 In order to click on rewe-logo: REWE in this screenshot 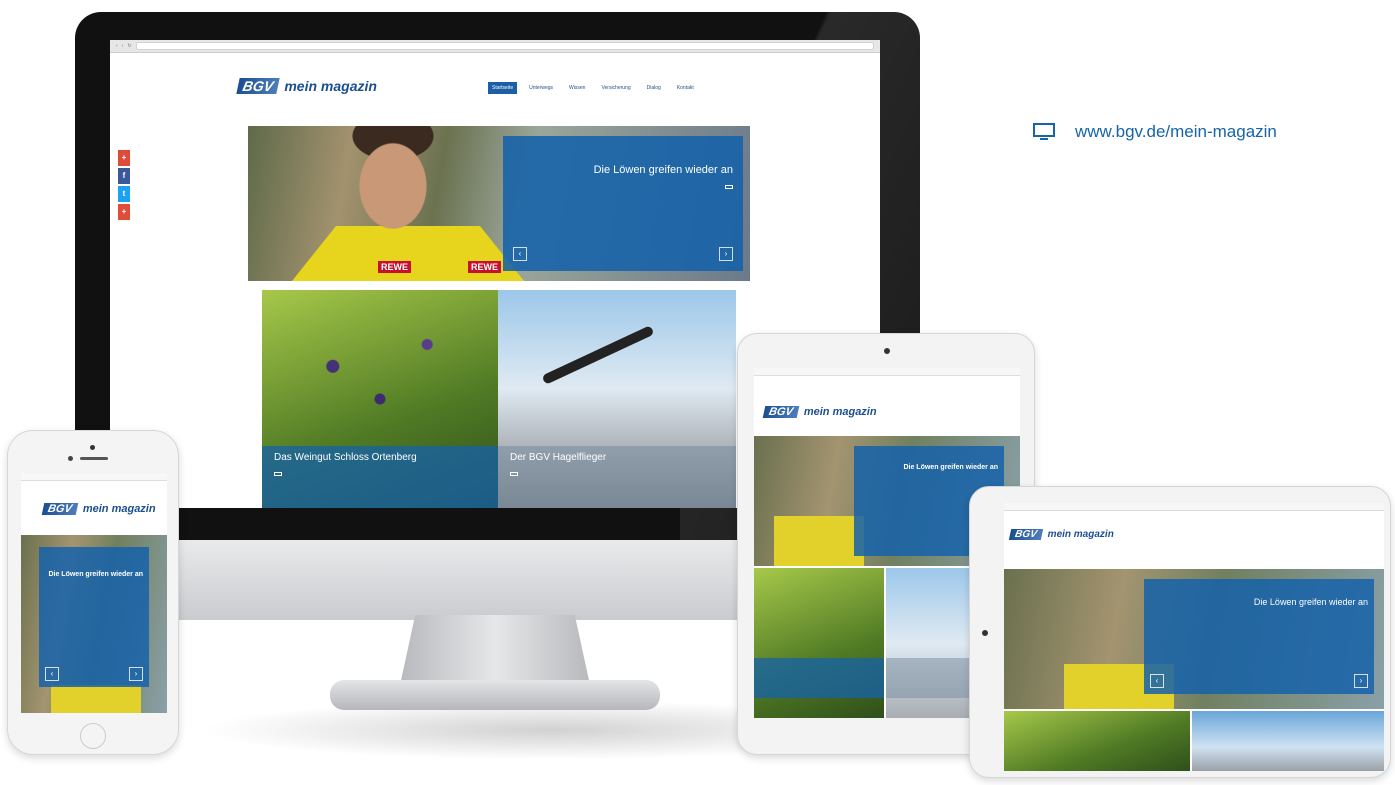, I will do `click(394, 267)`.